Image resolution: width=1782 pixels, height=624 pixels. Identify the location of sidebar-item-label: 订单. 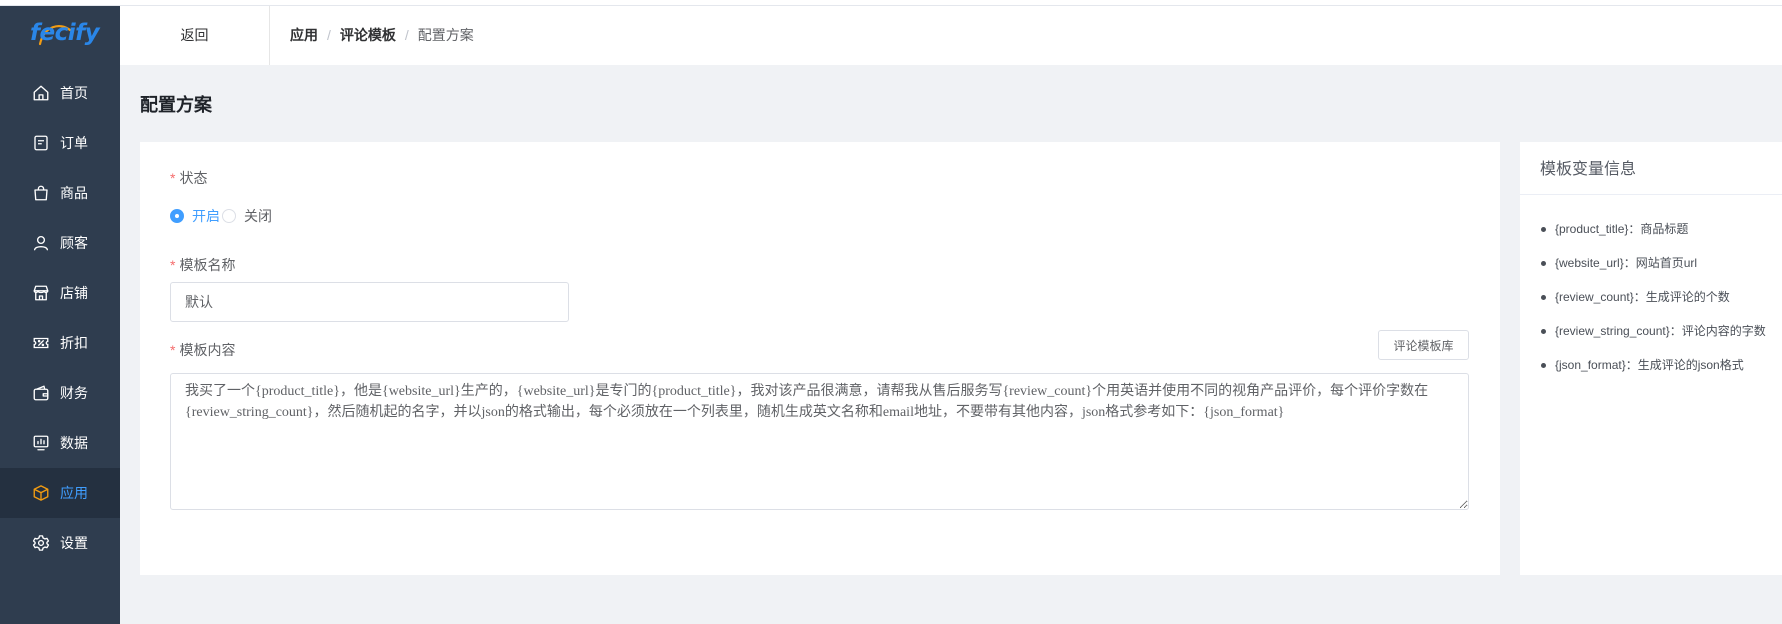
(74, 143).